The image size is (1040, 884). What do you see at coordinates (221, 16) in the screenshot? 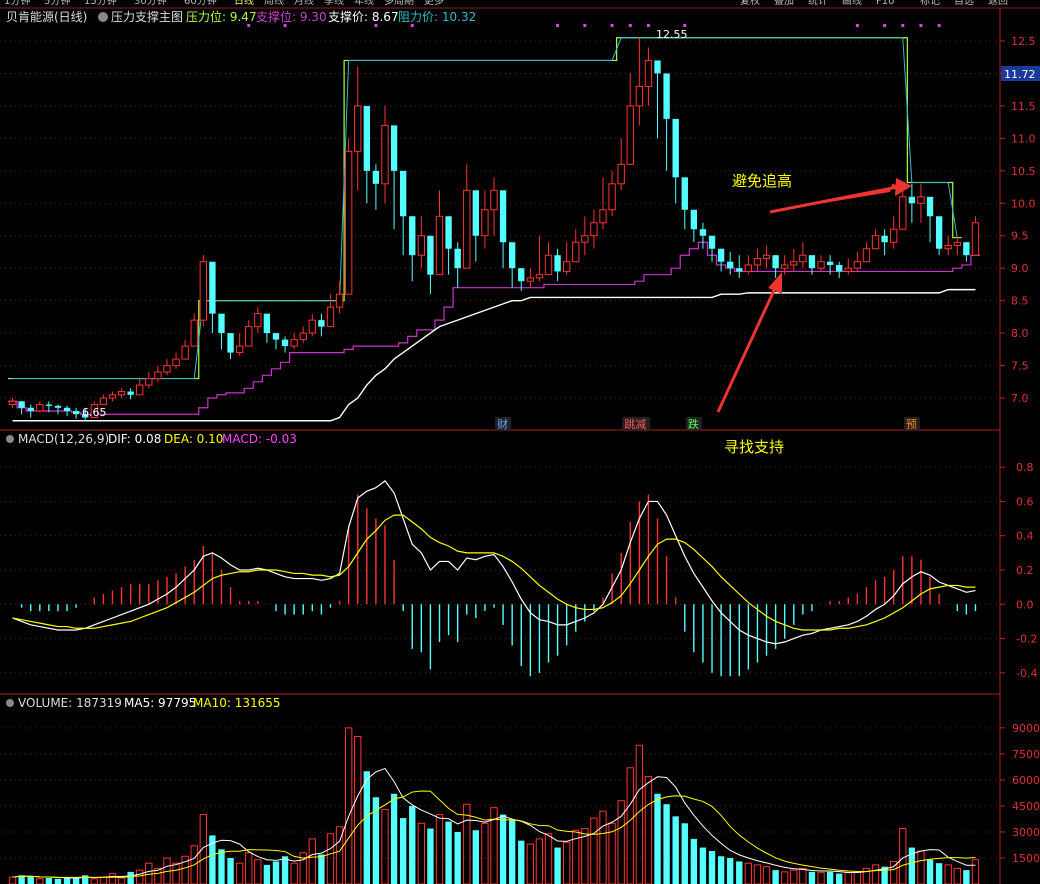
I see `pressure-label: 压力位: 9.47` at bounding box center [221, 16].